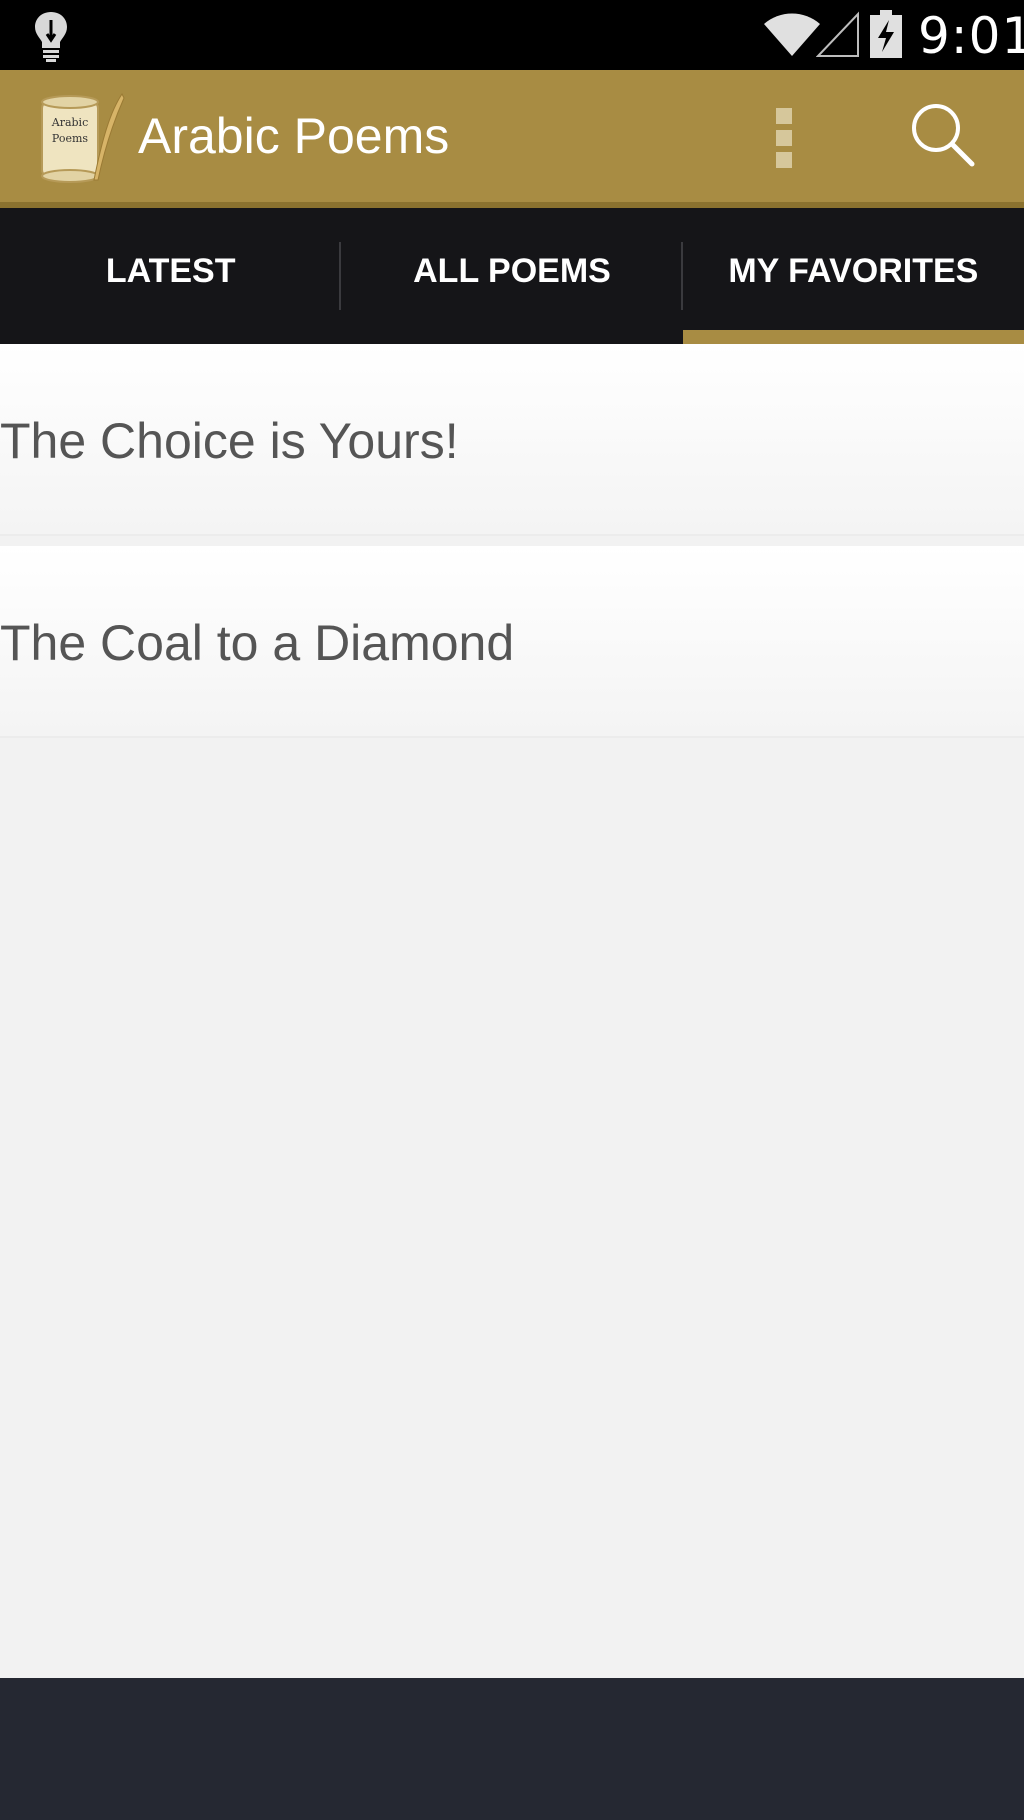 The image size is (1024, 1820). I want to click on bottom-navigation-area, so click(512, 1749).